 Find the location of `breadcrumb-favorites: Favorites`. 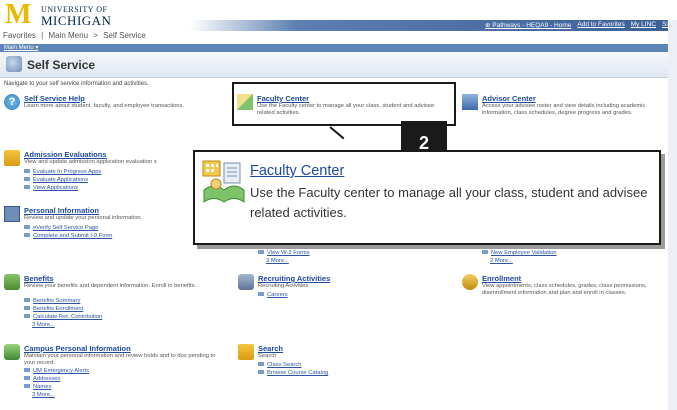

breadcrumb-favorites: Favorites is located at coordinates (19, 35).